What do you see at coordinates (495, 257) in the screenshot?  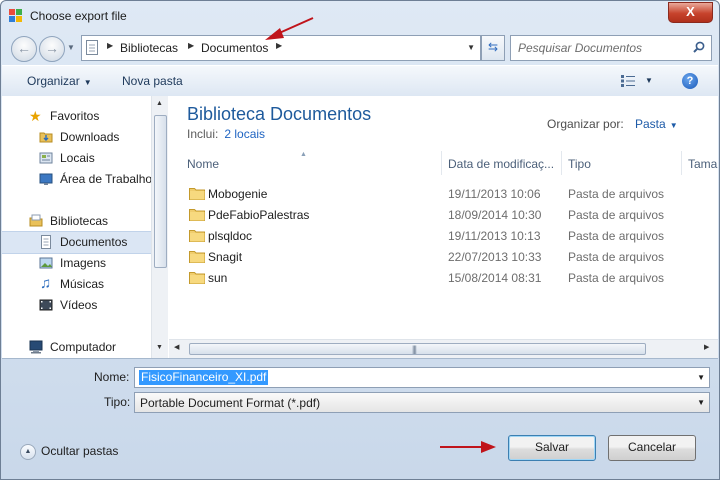 I see `file-date: 22/07/2013 10:33` at bounding box center [495, 257].